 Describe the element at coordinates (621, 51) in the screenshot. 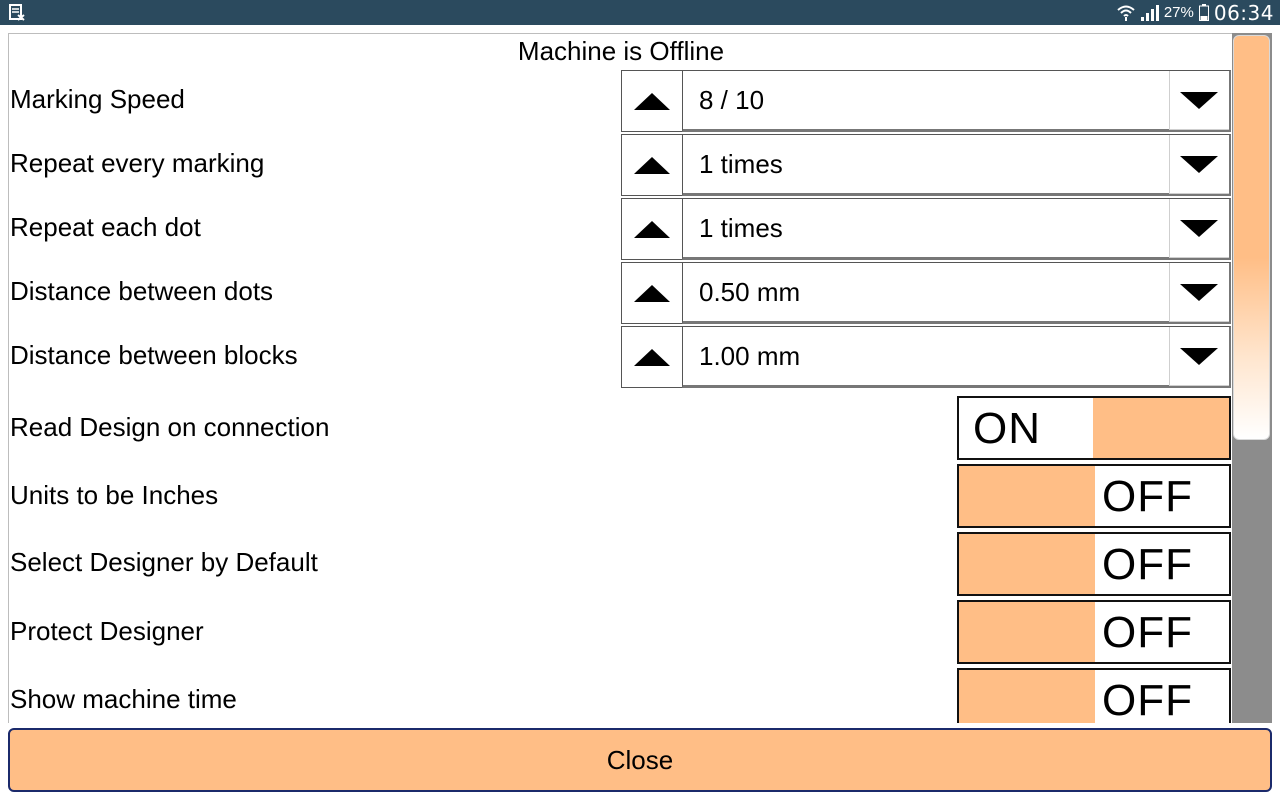

I see `connection-status: Machine is Offline` at that location.